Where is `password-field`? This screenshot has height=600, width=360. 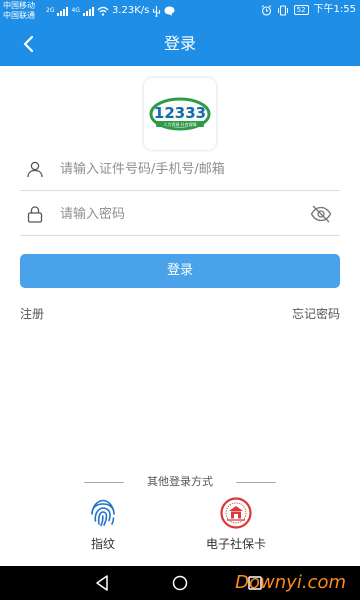
password-field is located at coordinates (180, 214).